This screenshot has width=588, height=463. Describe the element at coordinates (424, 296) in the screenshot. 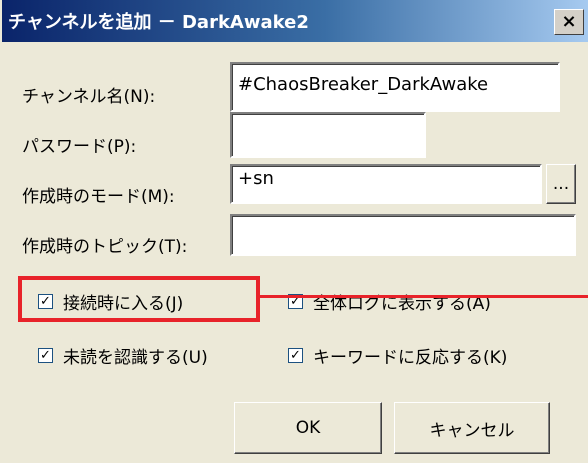

I see `annotation-line` at that location.